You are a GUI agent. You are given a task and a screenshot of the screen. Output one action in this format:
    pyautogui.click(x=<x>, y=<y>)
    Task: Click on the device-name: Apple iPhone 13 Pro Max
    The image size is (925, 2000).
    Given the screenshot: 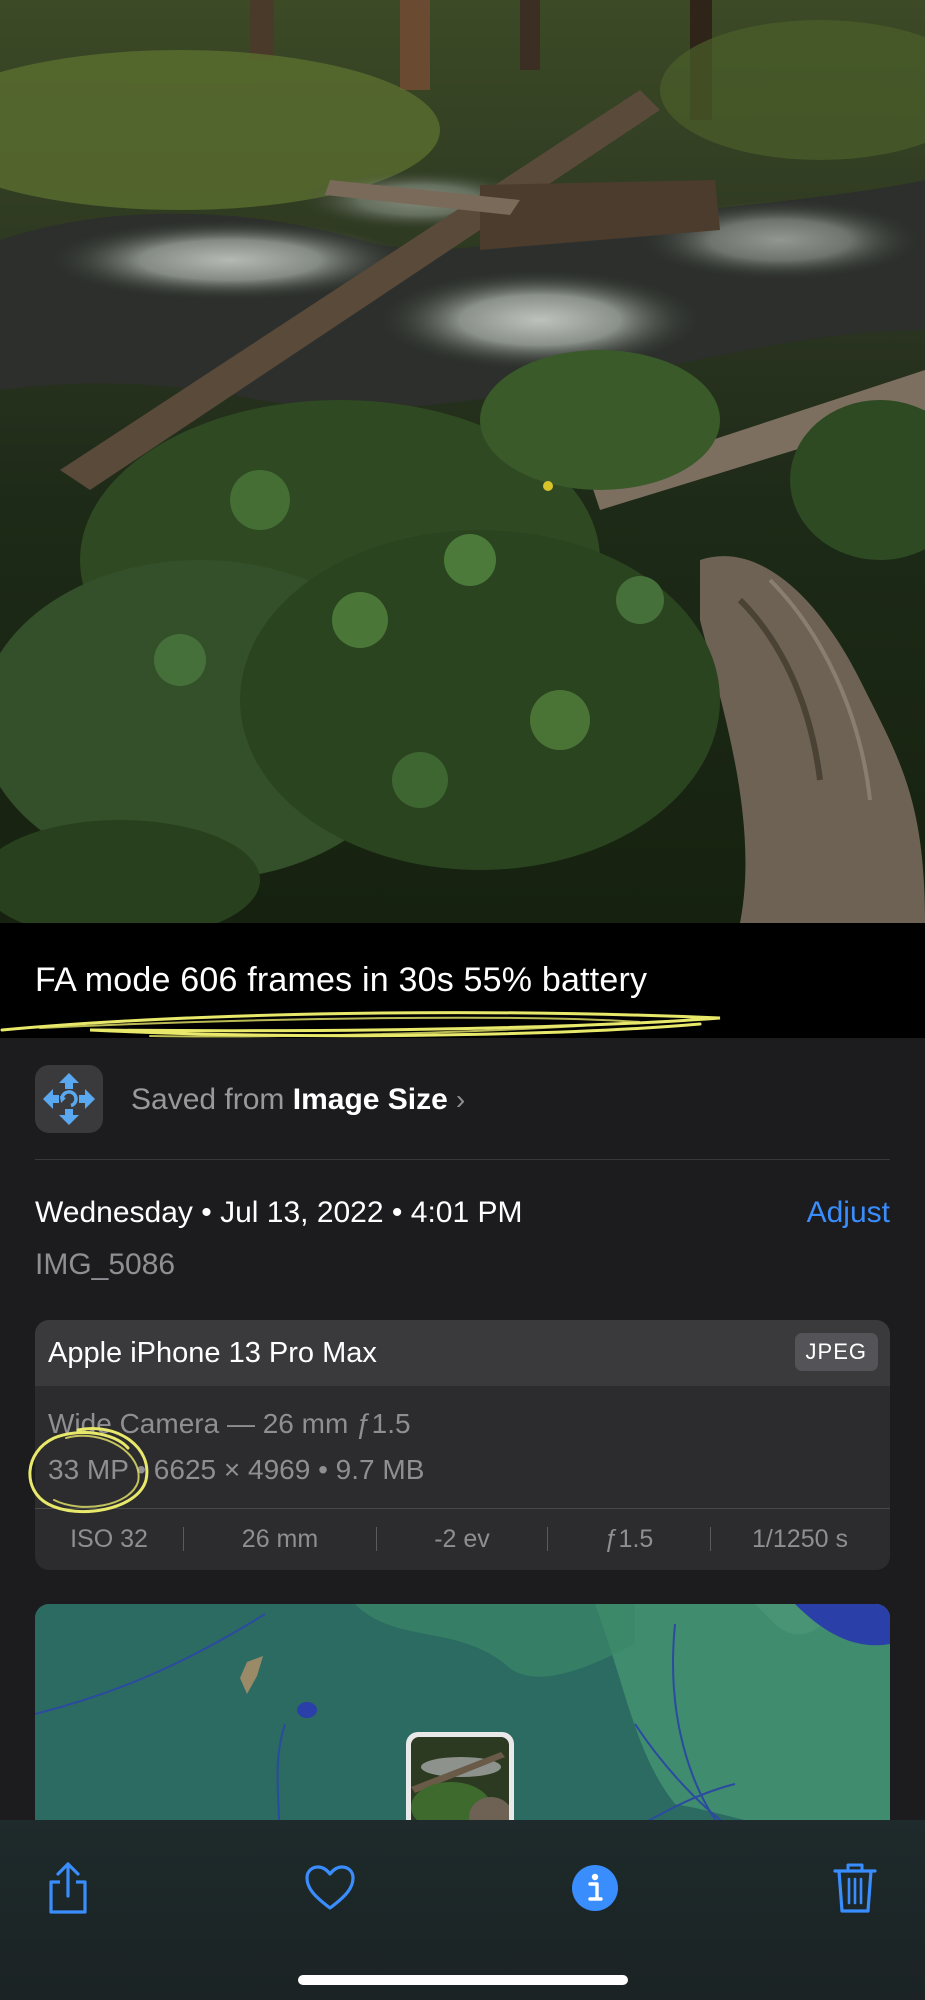 What is the action you would take?
    pyautogui.click(x=212, y=1353)
    